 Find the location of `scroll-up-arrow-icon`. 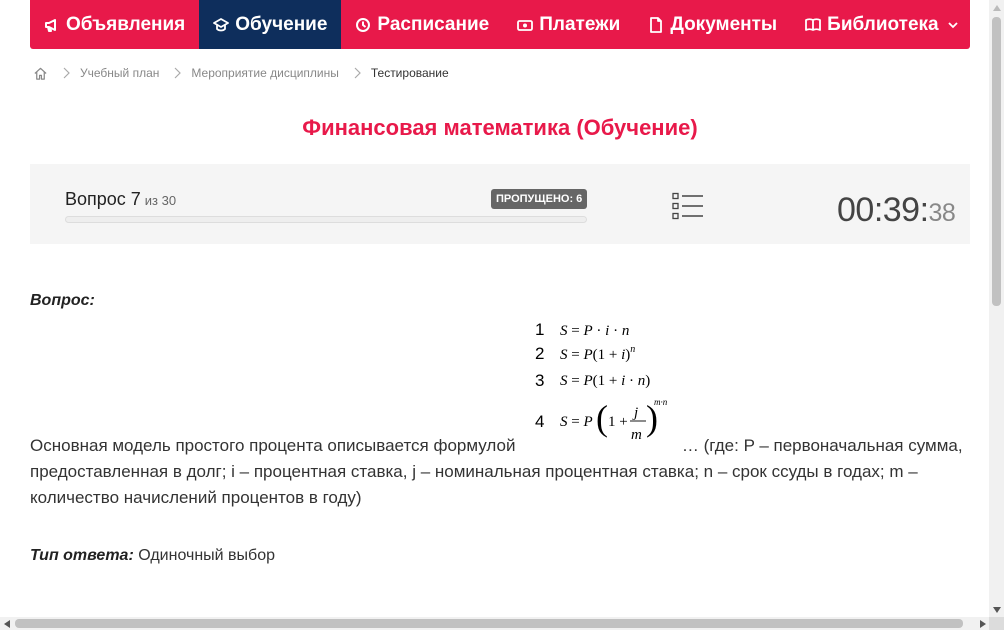

scroll-up-arrow-icon is located at coordinates (996, 7).